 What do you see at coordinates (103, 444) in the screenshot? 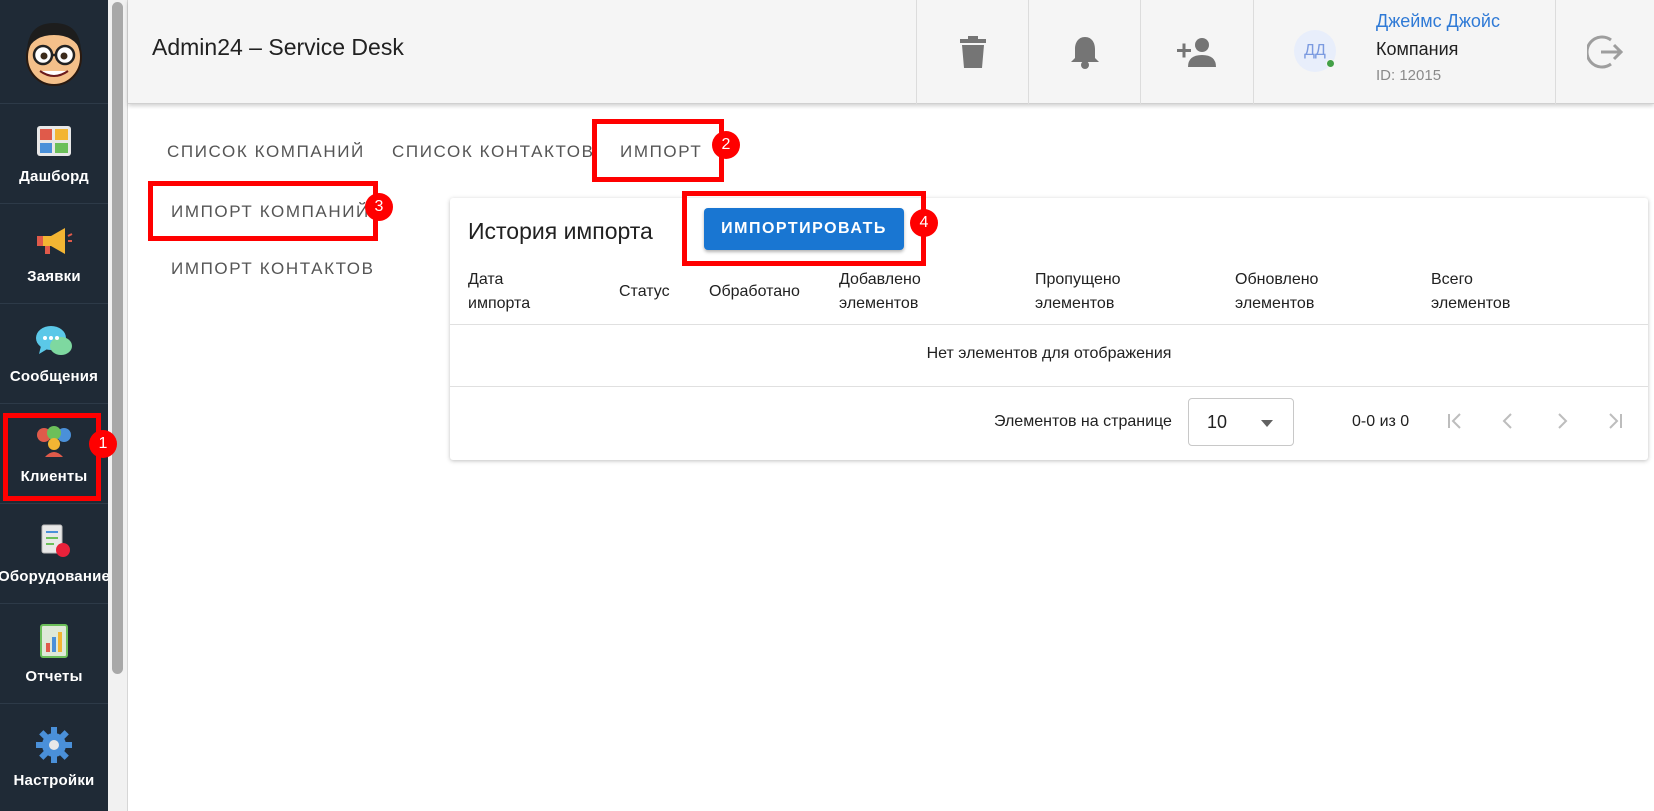
I see `annotation-badge-1: 1` at bounding box center [103, 444].